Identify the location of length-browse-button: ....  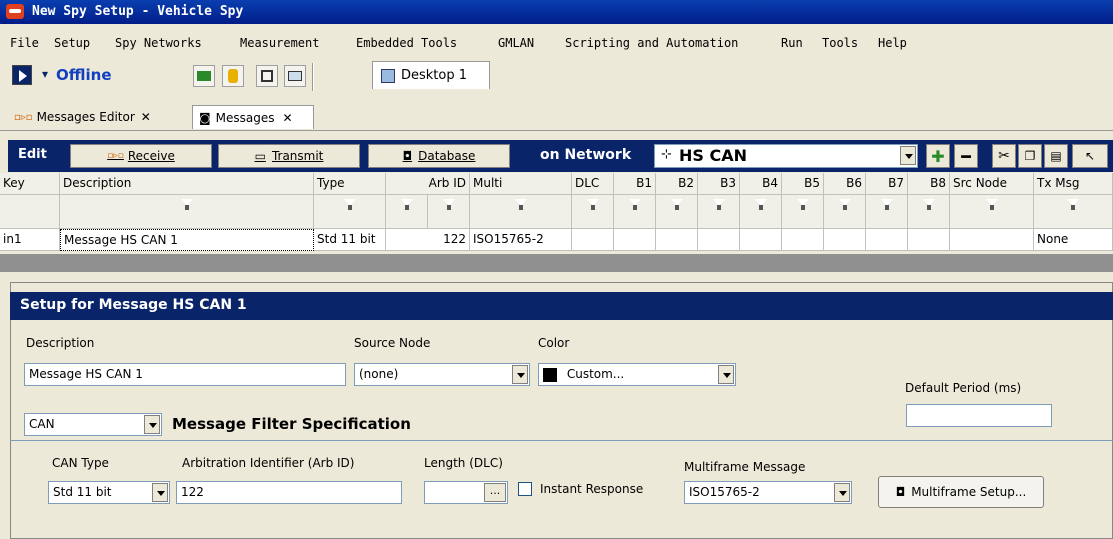
(495, 492).